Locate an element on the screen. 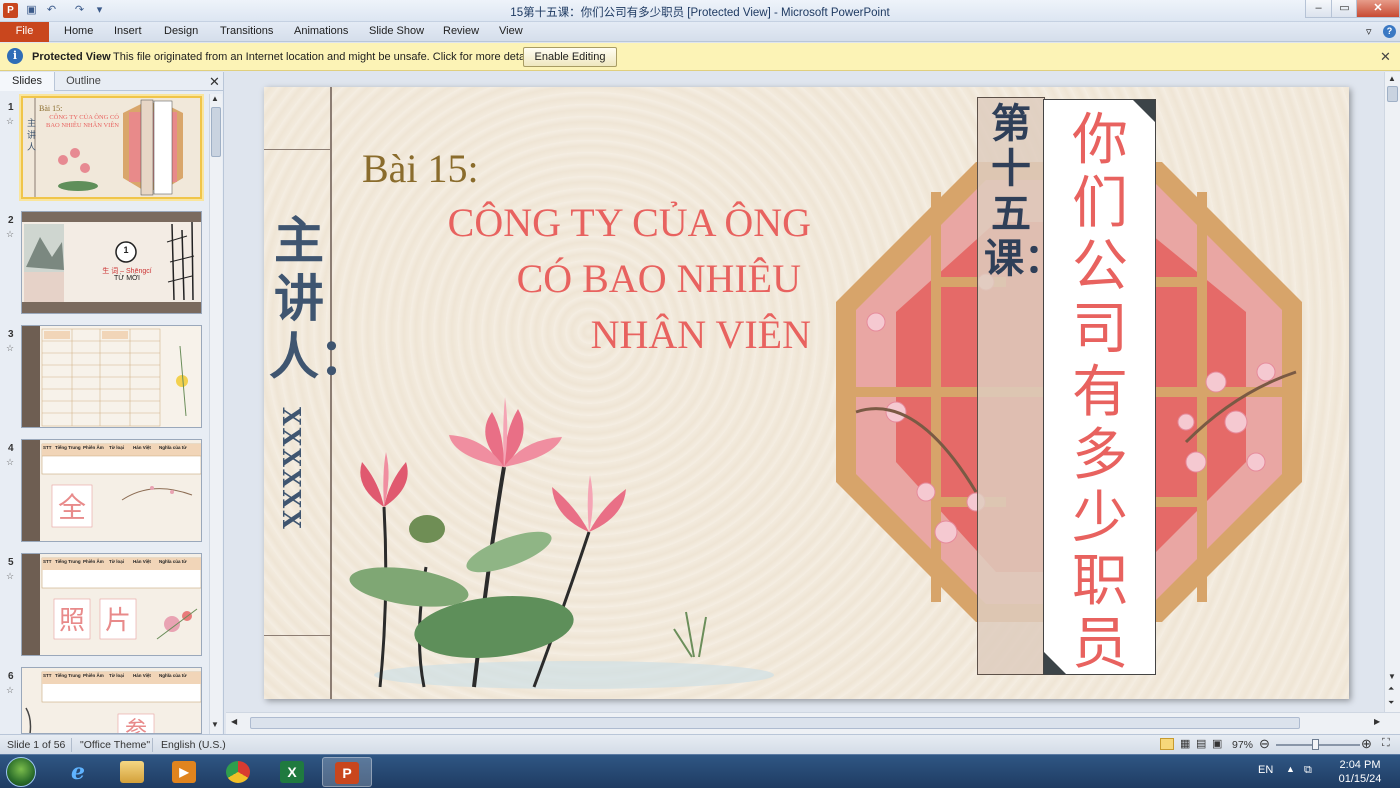 This screenshot has width=1400, height=788. taskbar-excel: X is located at coordinates (293, 772).